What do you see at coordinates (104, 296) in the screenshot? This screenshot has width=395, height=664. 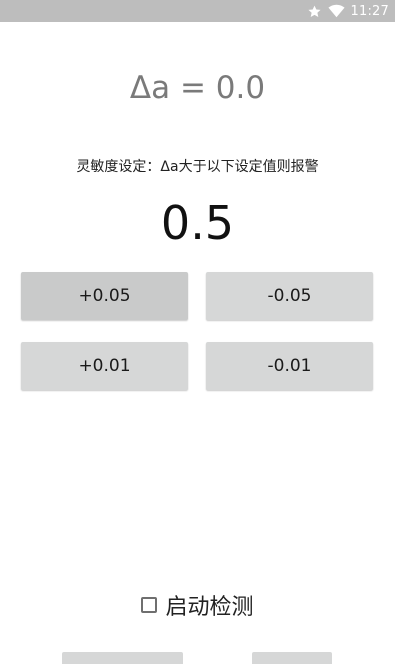 I see `plus-0-05-button: +0.05` at bounding box center [104, 296].